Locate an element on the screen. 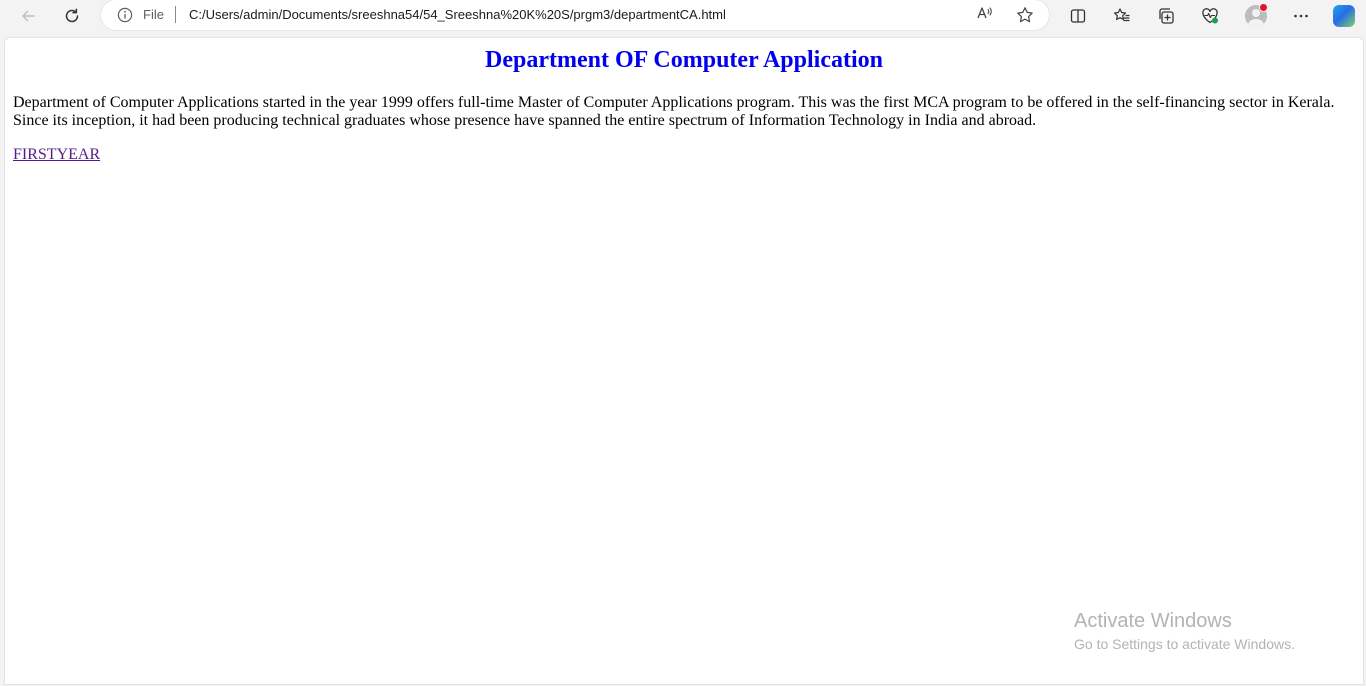  more-button is located at coordinates (1301, 16).